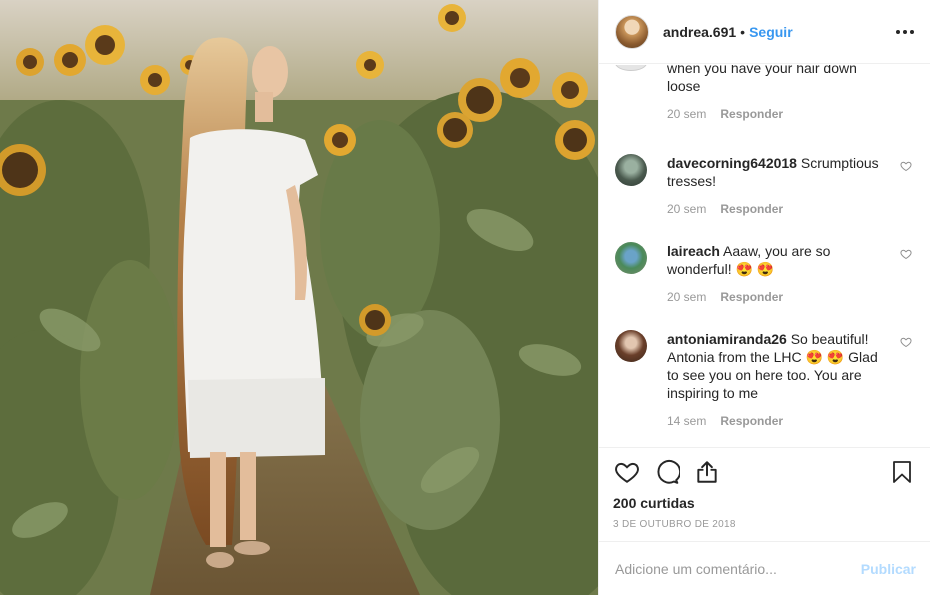 Image resolution: width=930 pixels, height=595 pixels. Describe the element at coordinates (686, 421) in the screenshot. I see `comment-time: 14 sem` at that location.